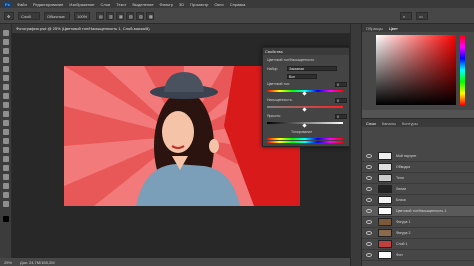 The height and width of the screenshot is (266, 474). Describe the element at coordinates (6, 159) in the screenshot. I see `pen-tool-icon` at that location.